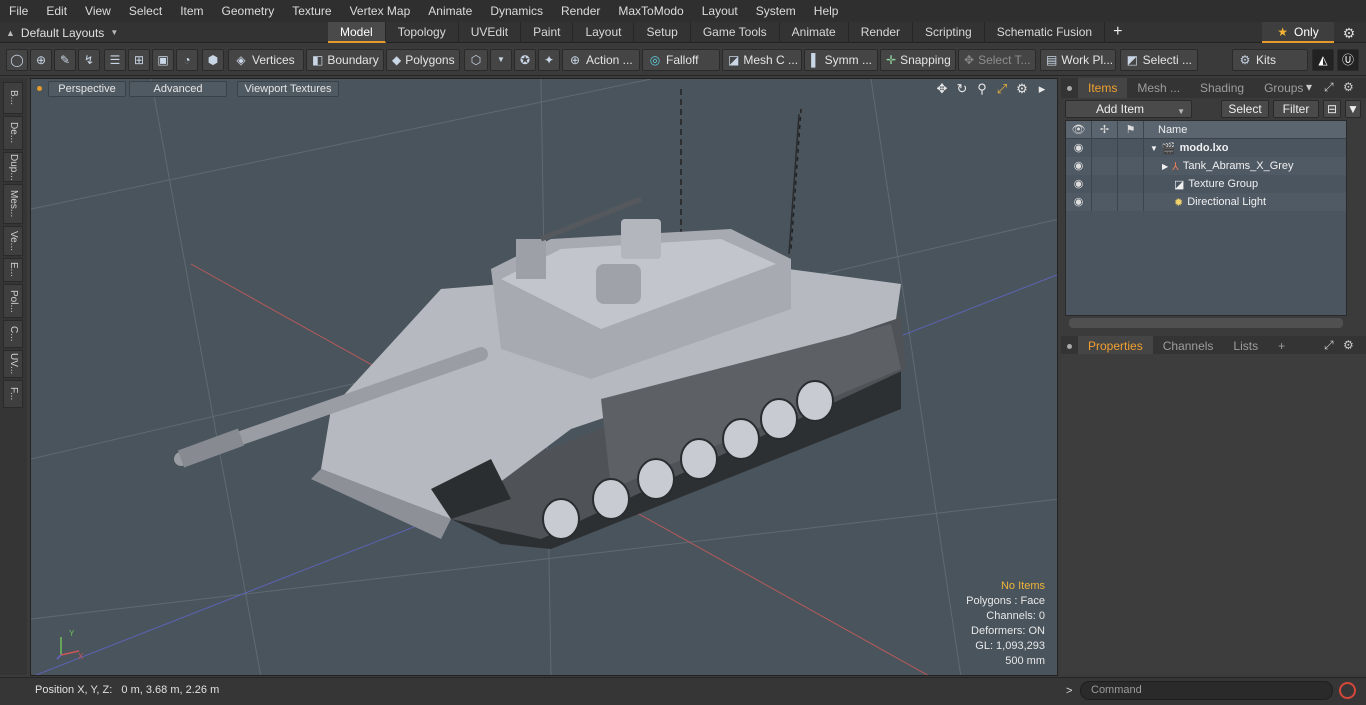 The height and width of the screenshot is (705, 1366). I want to click on select-sphere-button: ⊕, so click(41, 60).